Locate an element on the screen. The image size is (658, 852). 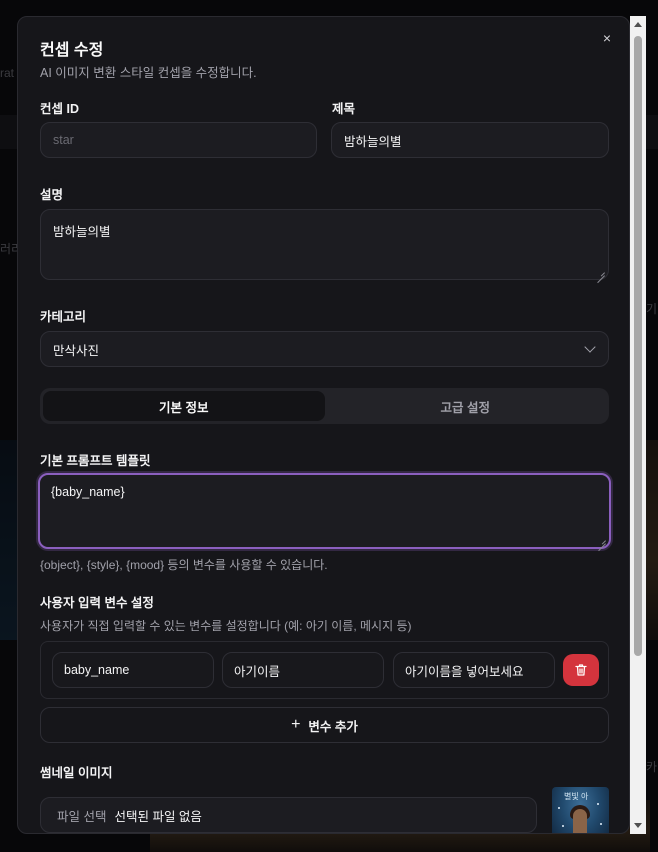
add-variable-label: 변수 추가 is located at coordinates (333, 726).